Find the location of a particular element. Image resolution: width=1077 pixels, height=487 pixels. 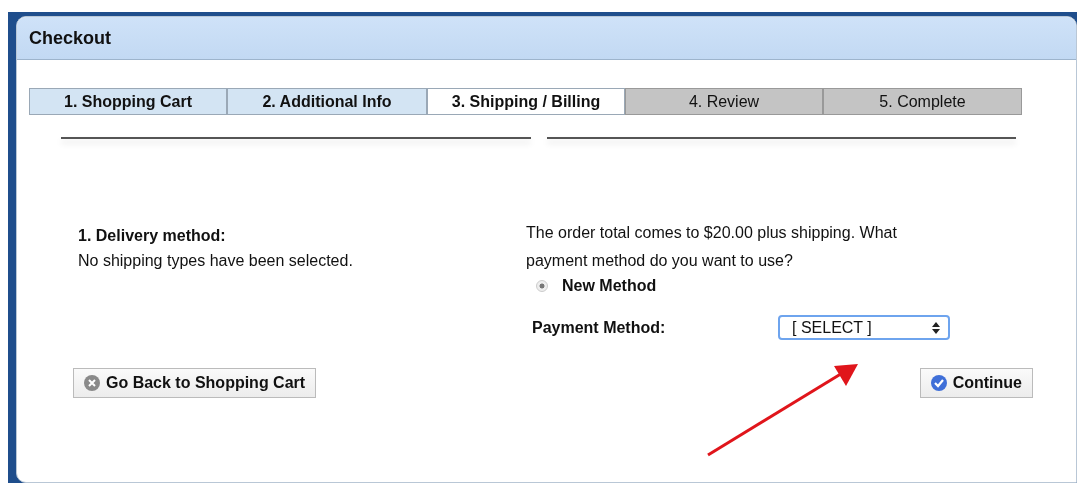

updown-arrows-icon is located at coordinates (936, 327).